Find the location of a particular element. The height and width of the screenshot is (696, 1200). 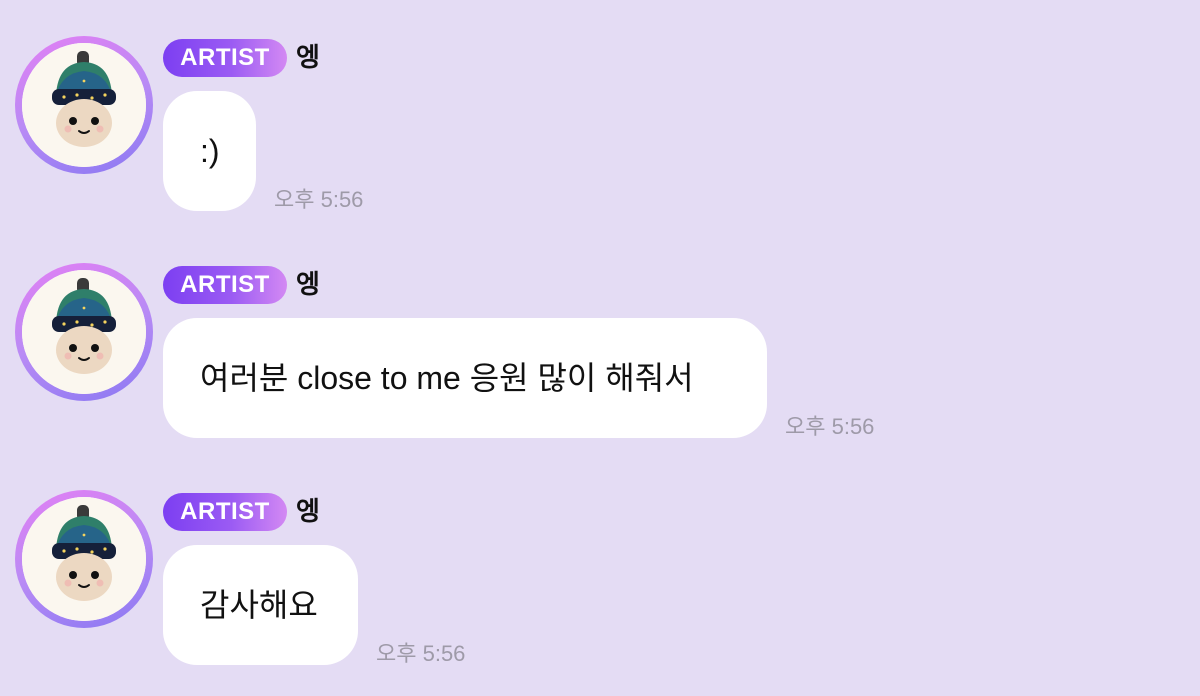

message-bubble: :) is located at coordinates (209, 151).